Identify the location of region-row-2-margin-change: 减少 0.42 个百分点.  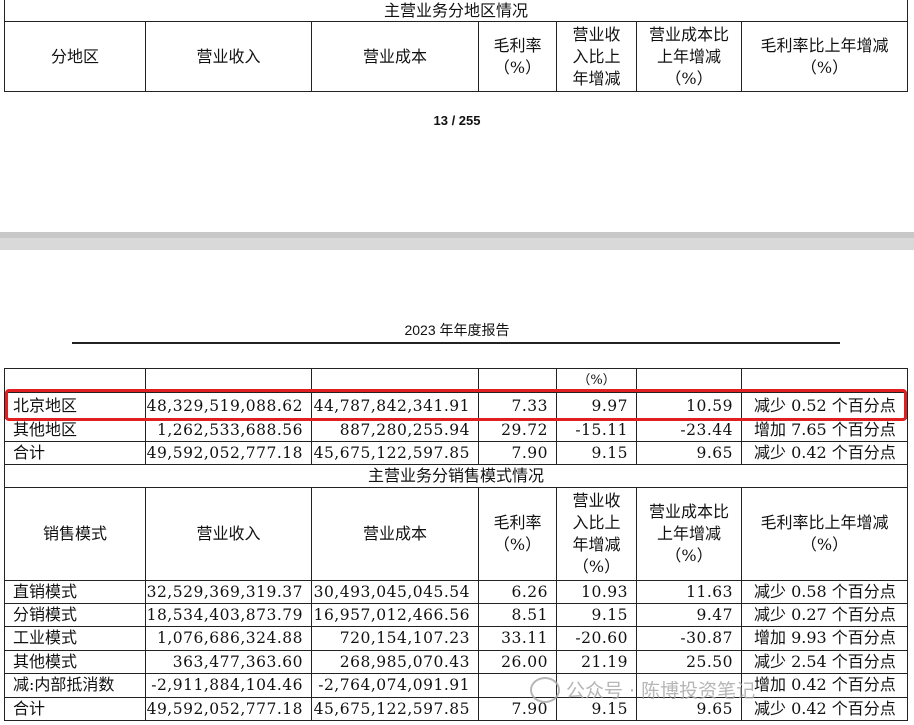
(825, 452).